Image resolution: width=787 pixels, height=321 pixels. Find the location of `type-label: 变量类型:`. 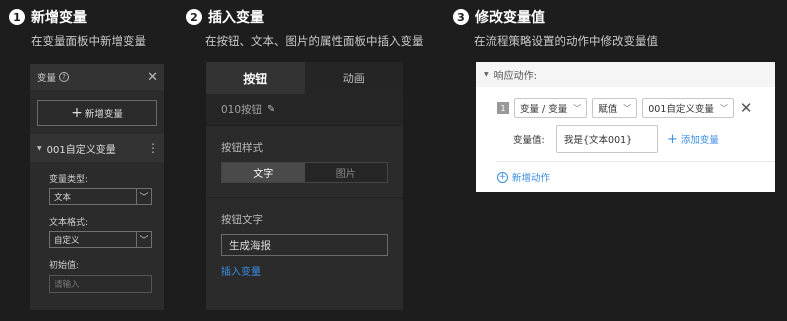

type-label: 变量类型: is located at coordinates (69, 180).